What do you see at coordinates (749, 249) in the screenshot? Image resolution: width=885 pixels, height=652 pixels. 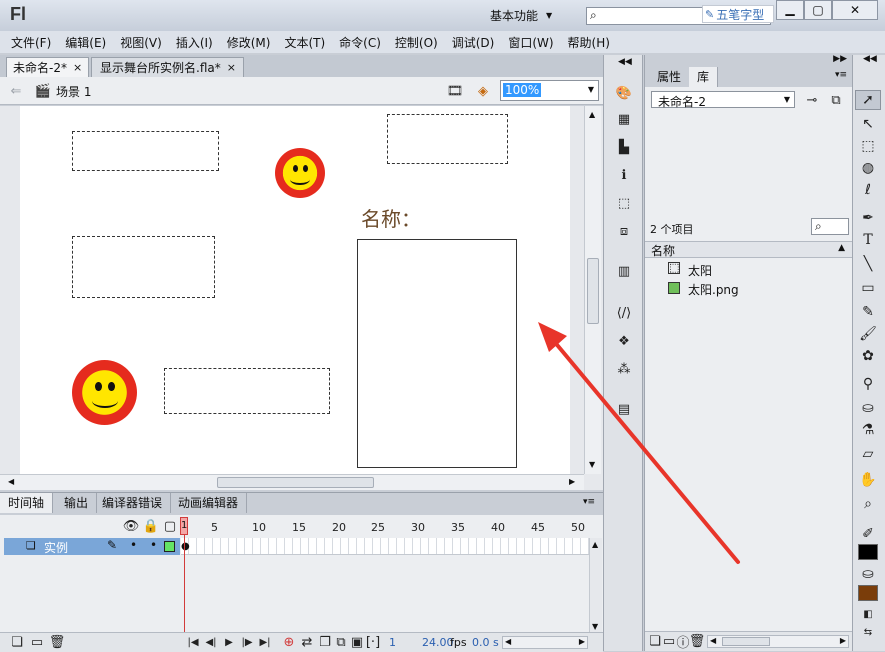 I see `library-column-header: 名称 ▲` at bounding box center [749, 249].